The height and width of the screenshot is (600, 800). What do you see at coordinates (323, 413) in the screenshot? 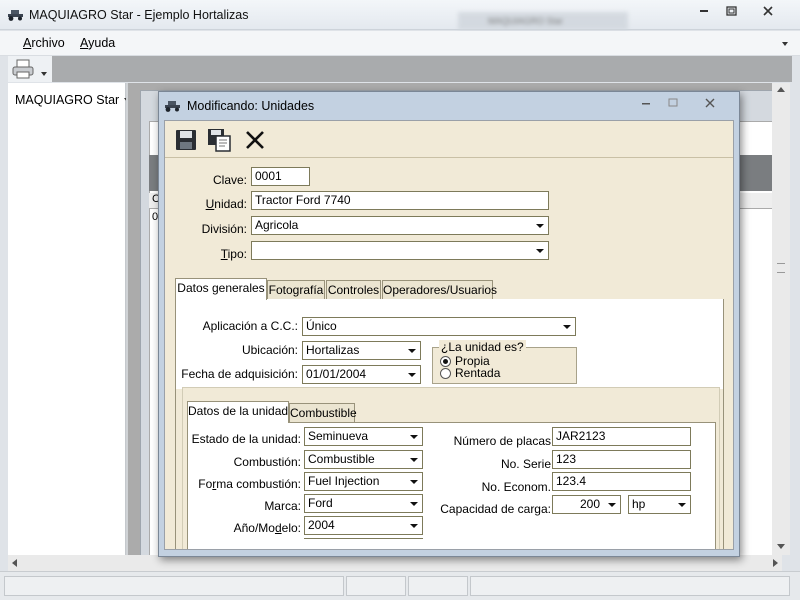
I see `tab-combustible: Combustible` at bounding box center [323, 413].